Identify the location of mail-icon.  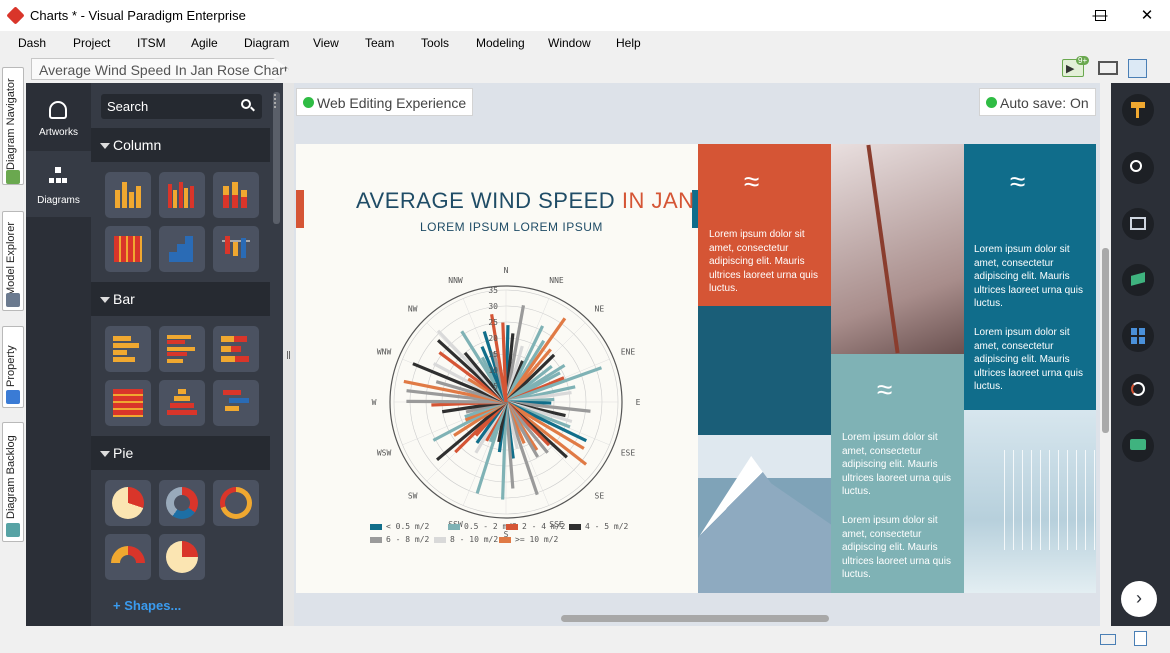
(1108, 639).